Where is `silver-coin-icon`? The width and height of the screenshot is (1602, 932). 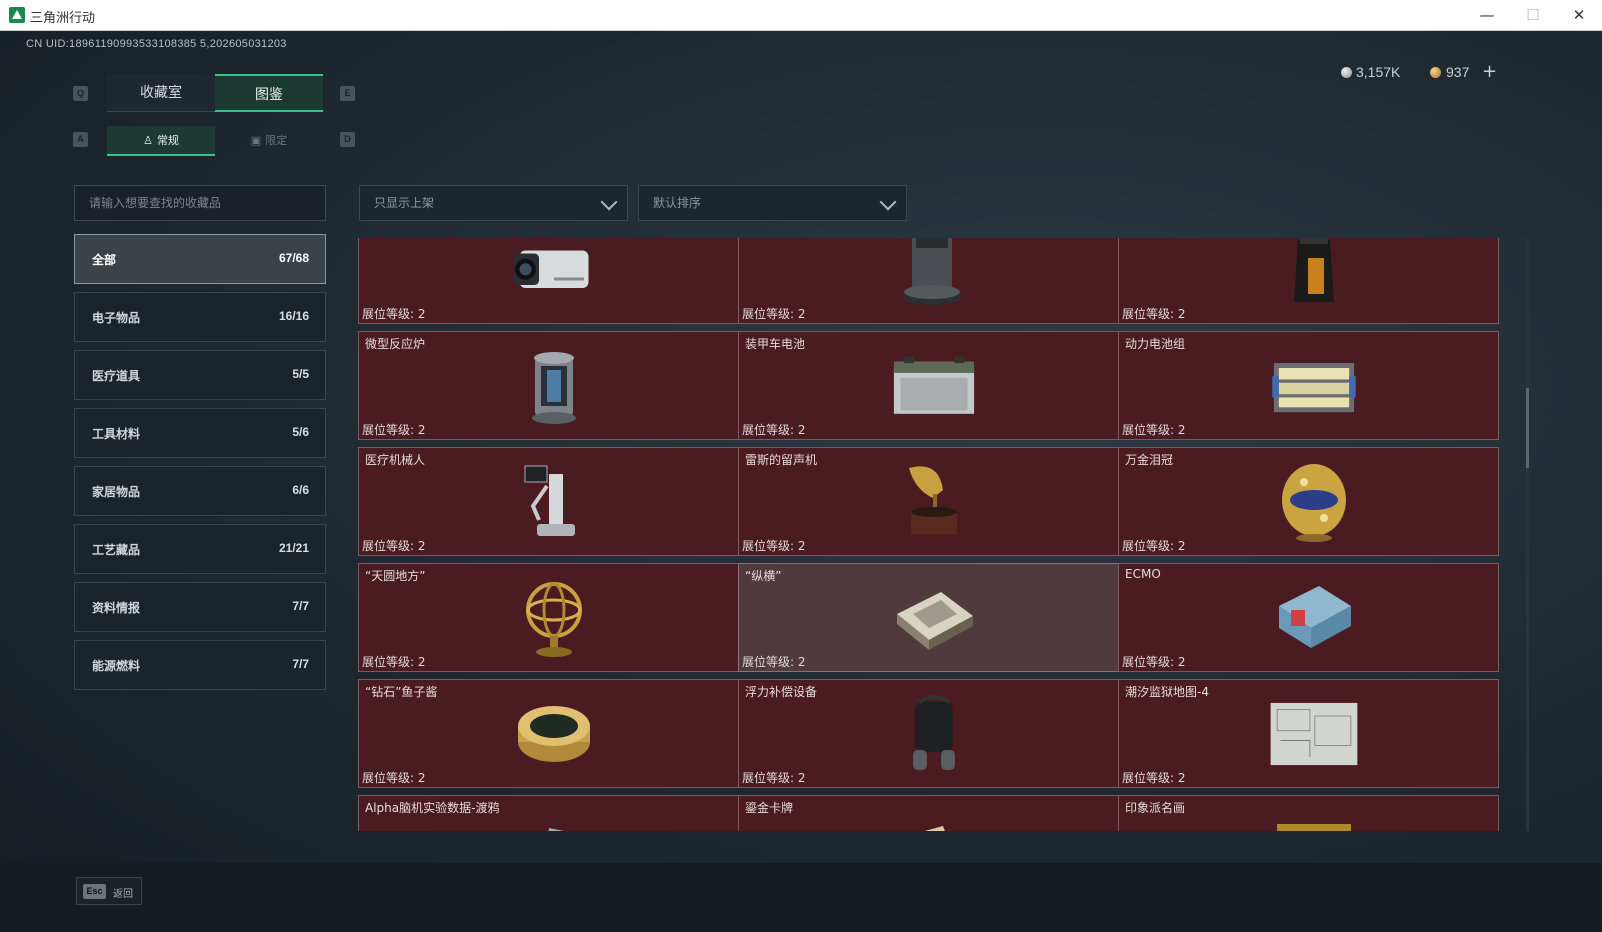 silver-coin-icon is located at coordinates (1346, 72).